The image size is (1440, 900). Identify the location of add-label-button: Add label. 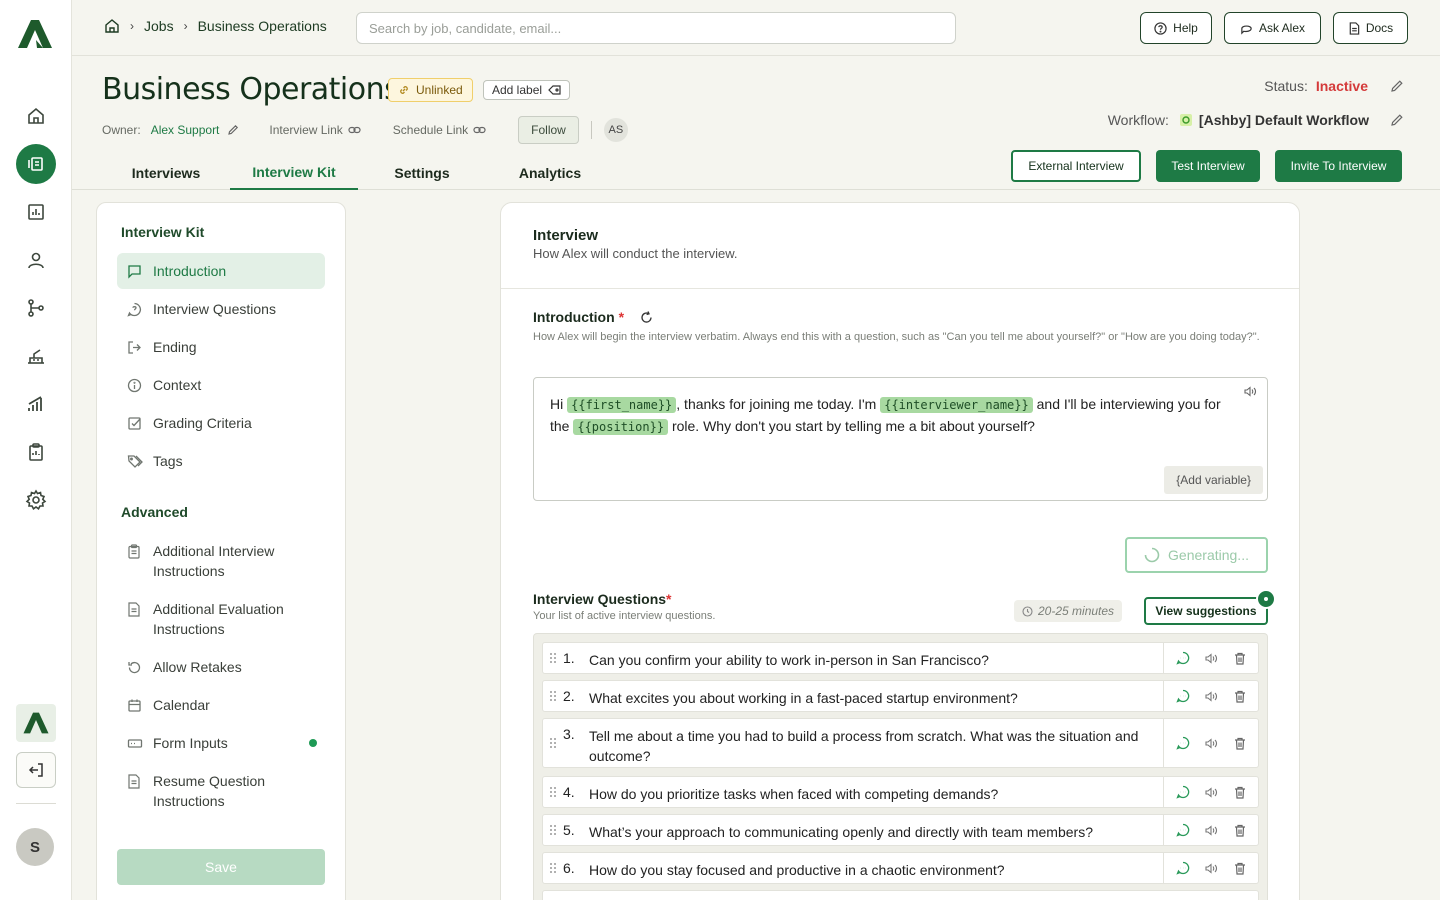
(527, 90).